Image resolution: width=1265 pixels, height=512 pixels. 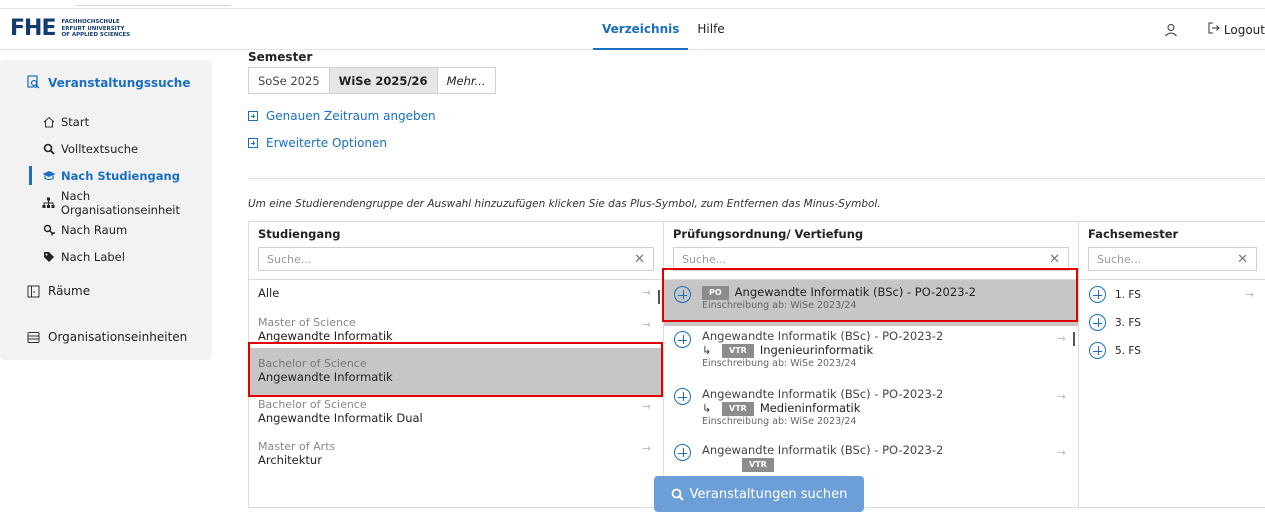 I want to click on list-item-sub: Master of Arts, so click(x=297, y=446).